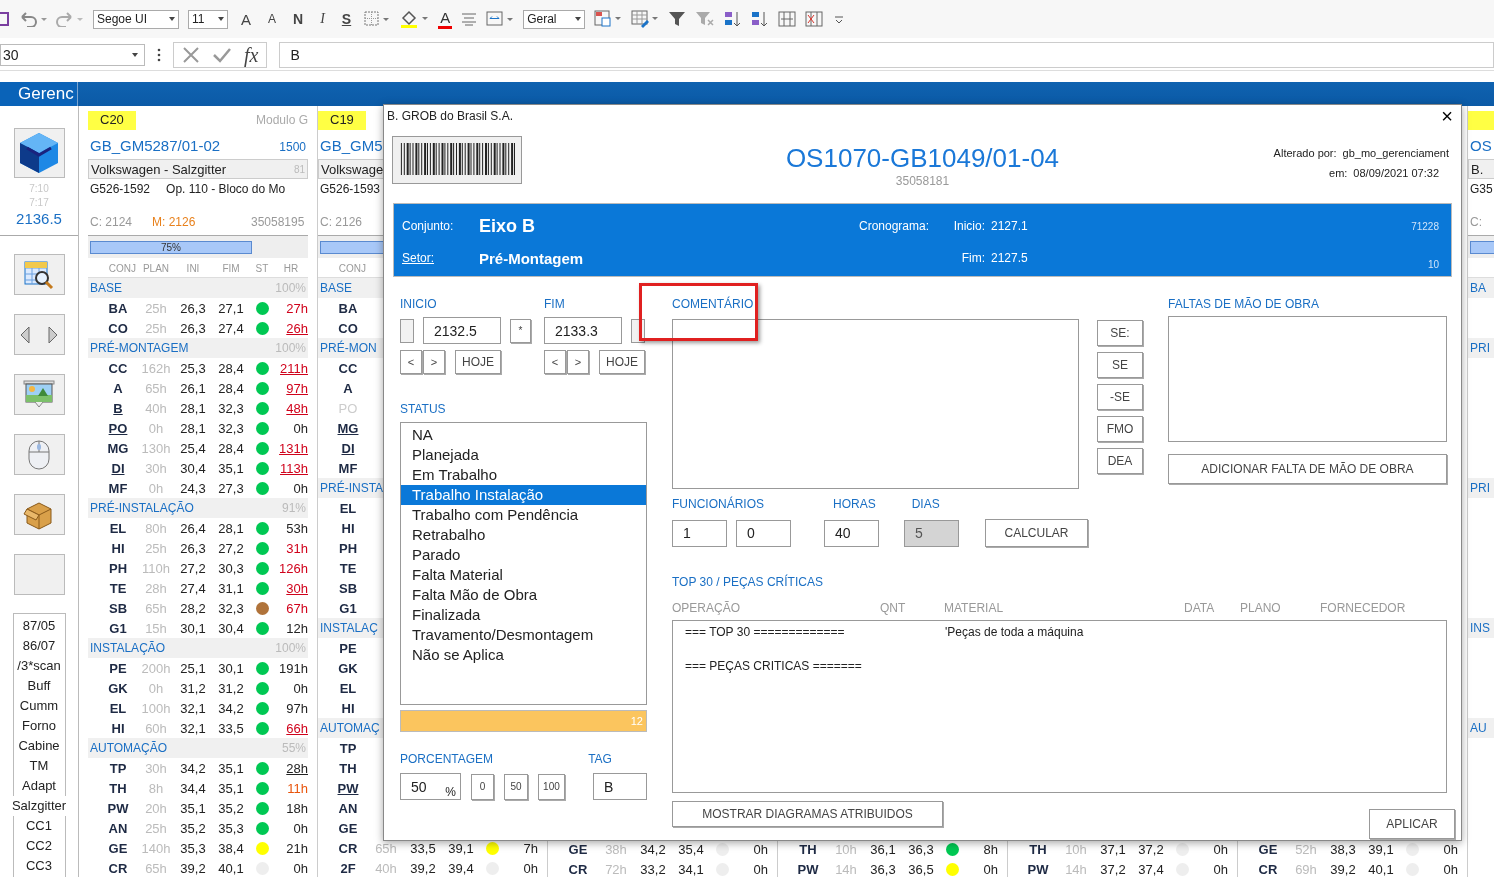 The width and height of the screenshot is (1494, 877). I want to click on setor-link: Setor:, so click(440, 258).